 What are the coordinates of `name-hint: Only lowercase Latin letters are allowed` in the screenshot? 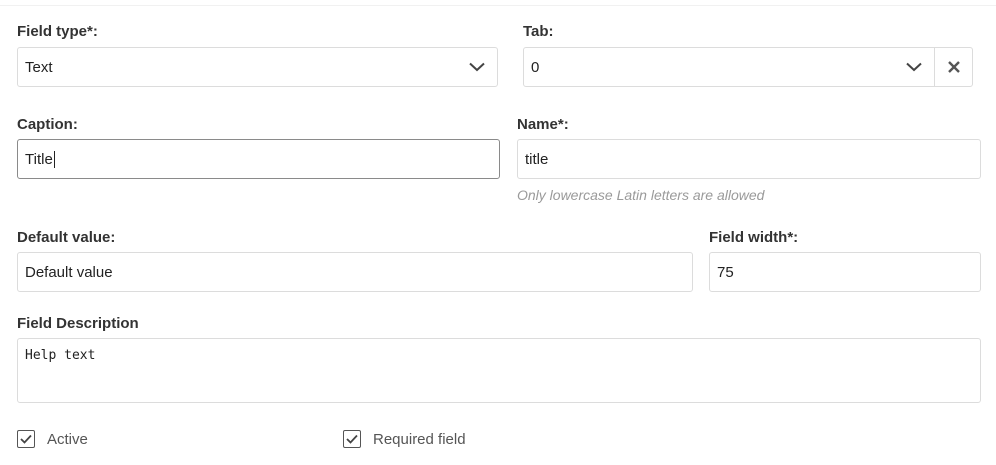 It's located at (641, 195).